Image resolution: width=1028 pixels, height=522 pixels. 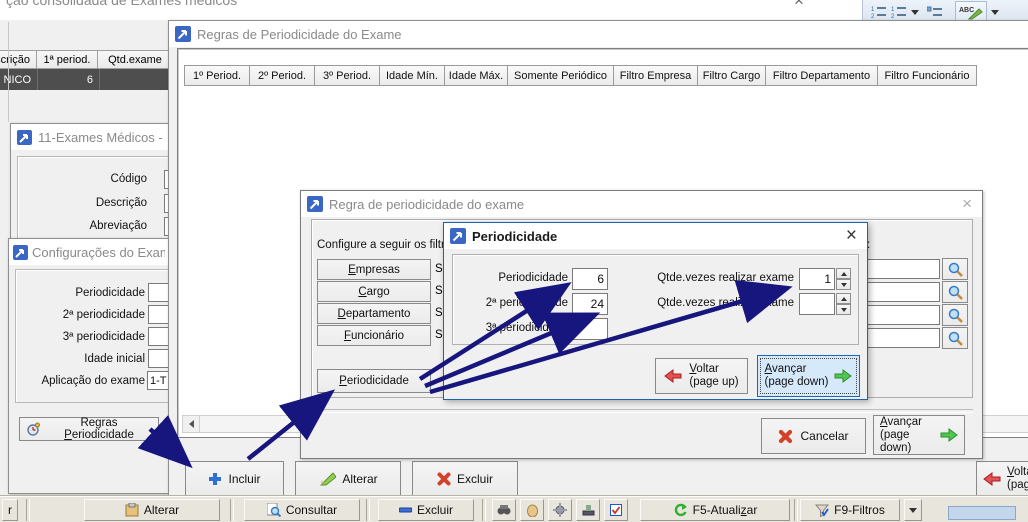 I want to click on stamp-icon, so click(x=588, y=510).